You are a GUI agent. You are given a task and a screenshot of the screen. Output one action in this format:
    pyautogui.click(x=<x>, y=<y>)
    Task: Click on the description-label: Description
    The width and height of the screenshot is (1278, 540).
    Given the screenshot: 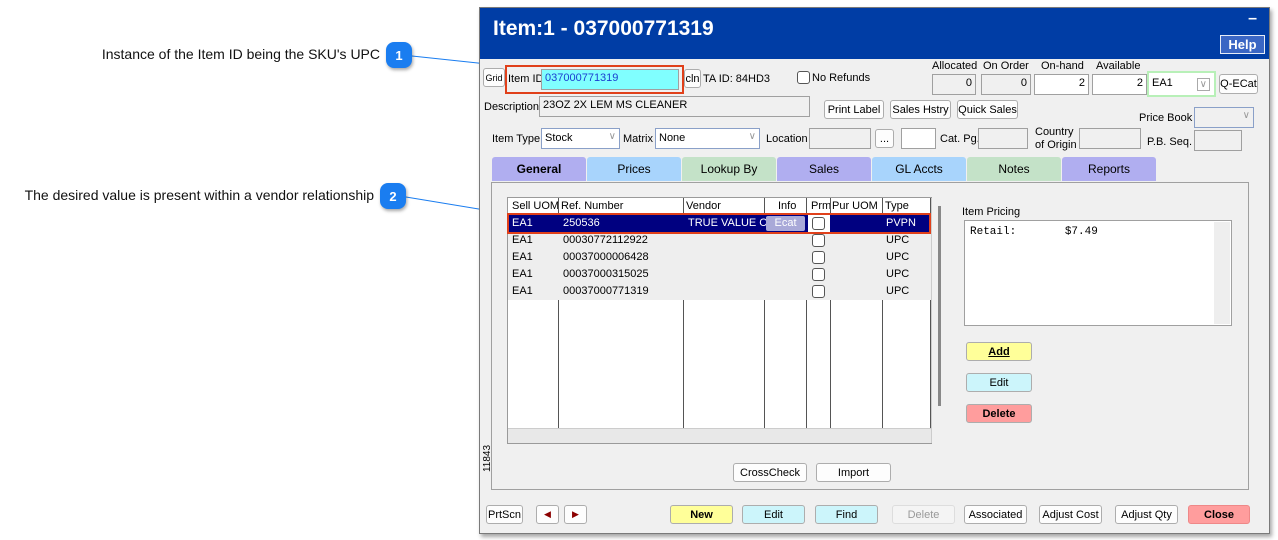 What is the action you would take?
    pyautogui.click(x=512, y=107)
    